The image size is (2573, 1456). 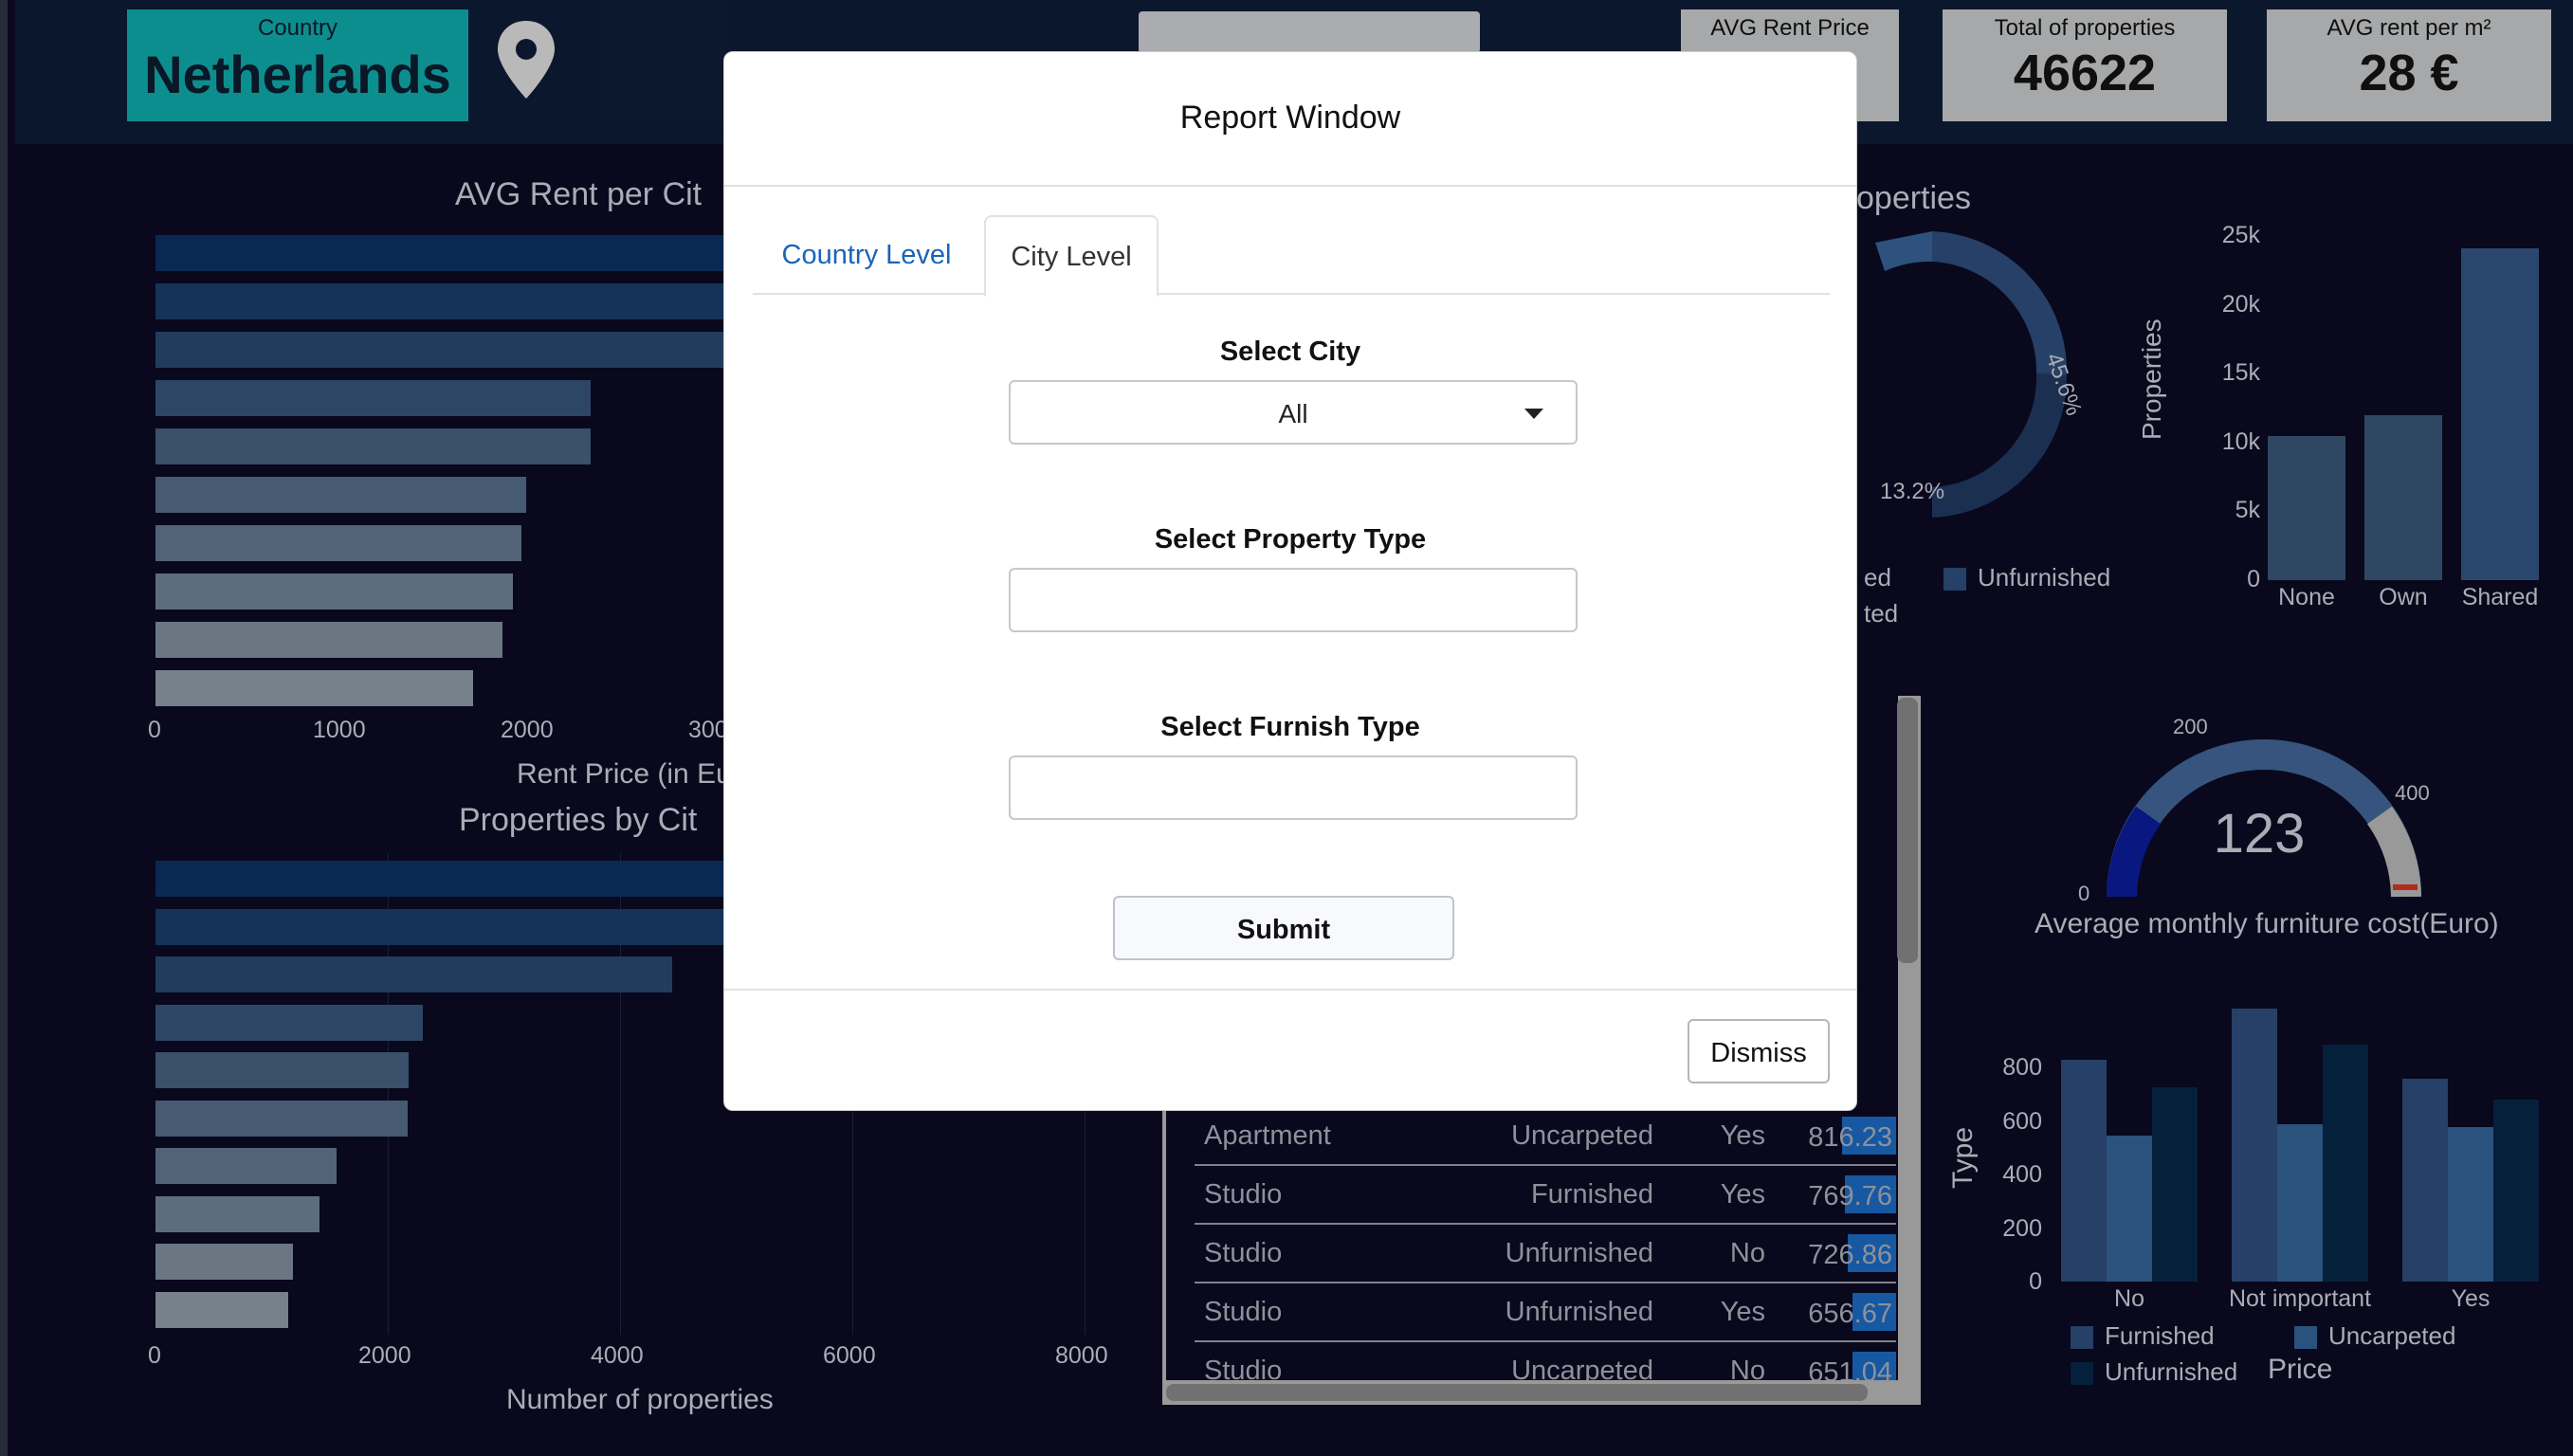 What do you see at coordinates (1290, 990) in the screenshot?
I see `modal-footer-divider` at bounding box center [1290, 990].